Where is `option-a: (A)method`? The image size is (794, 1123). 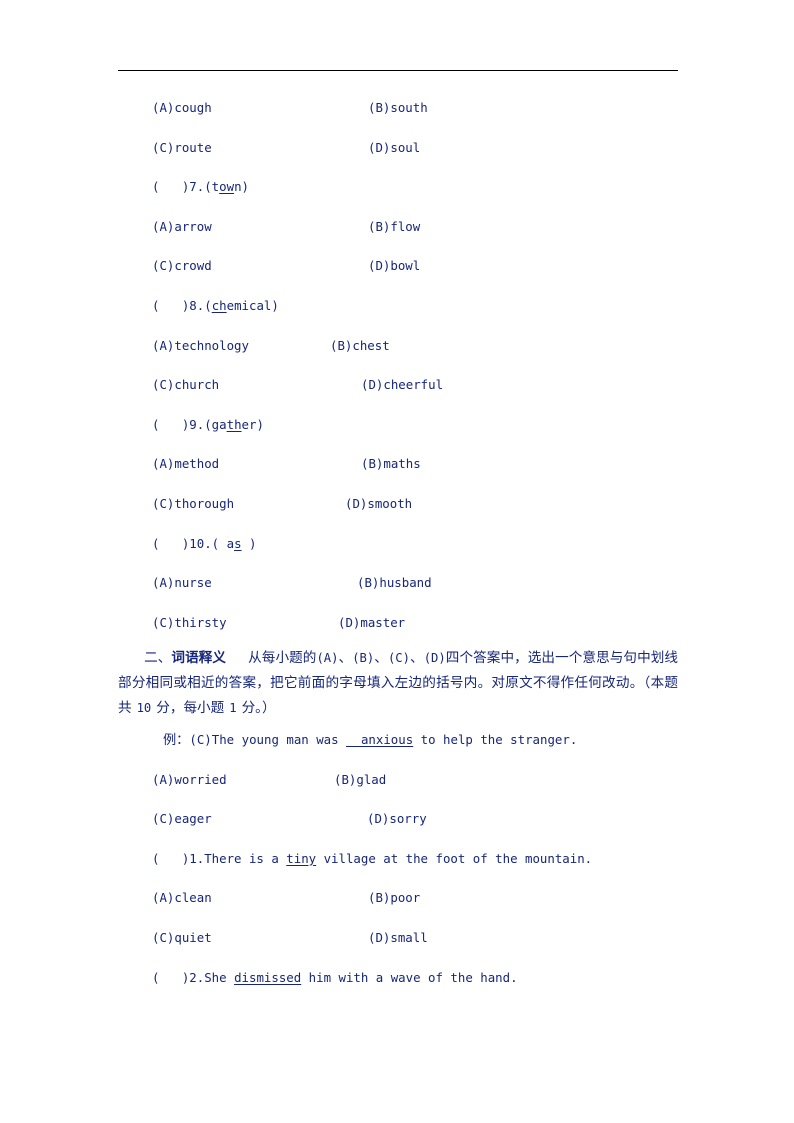
option-a: (A)method is located at coordinates (186, 464).